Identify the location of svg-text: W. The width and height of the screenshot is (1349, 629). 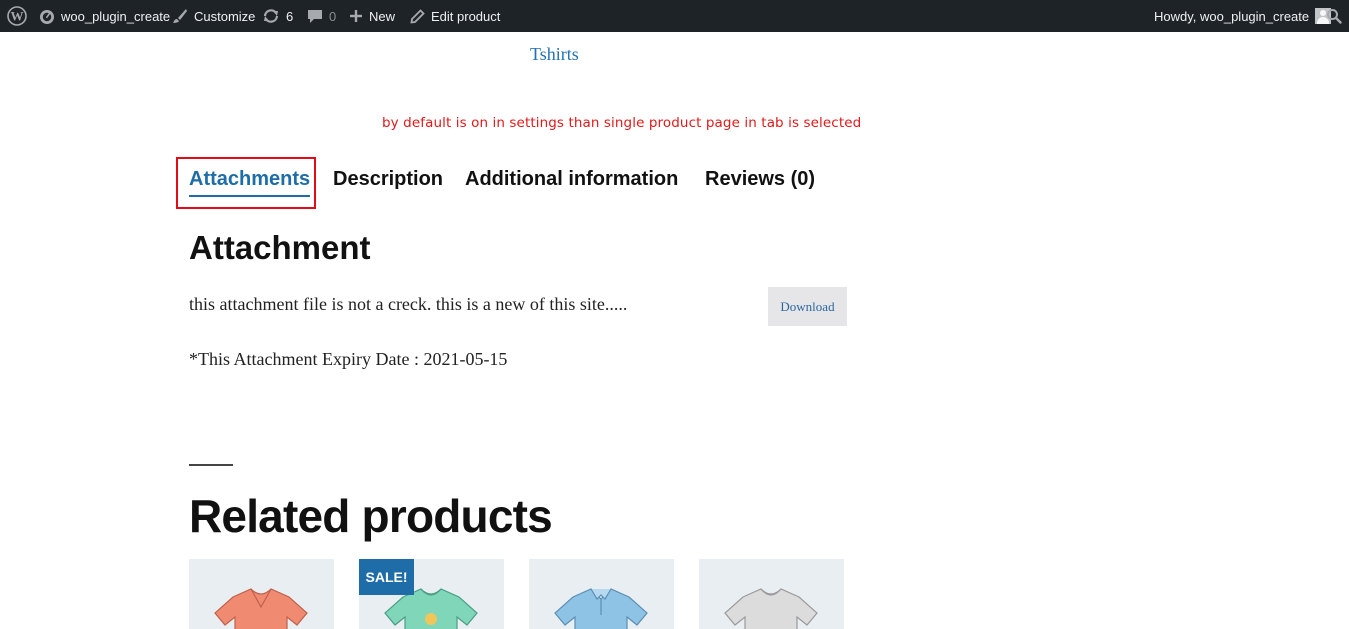
(17, 16).